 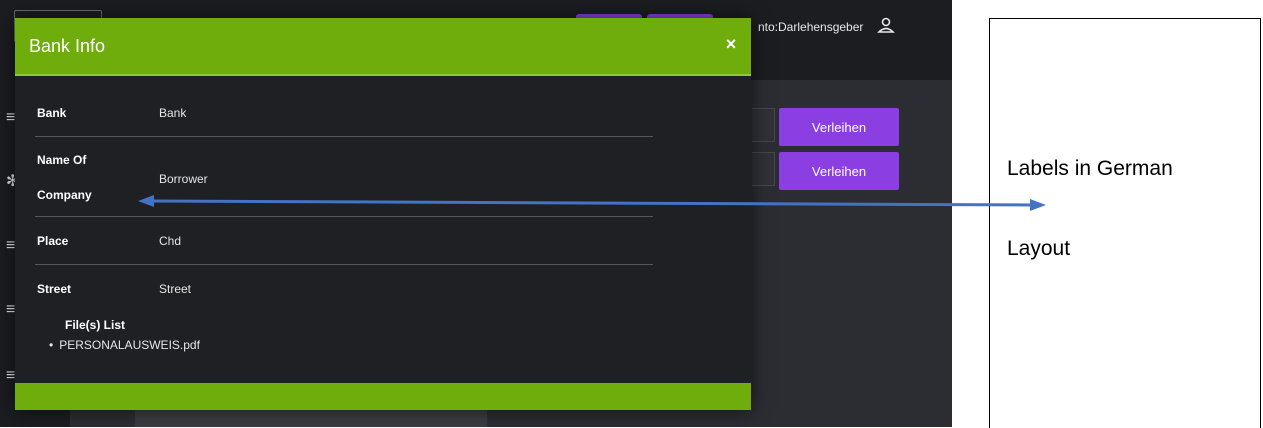 I want to click on field-value: Street, so click(x=175, y=289).